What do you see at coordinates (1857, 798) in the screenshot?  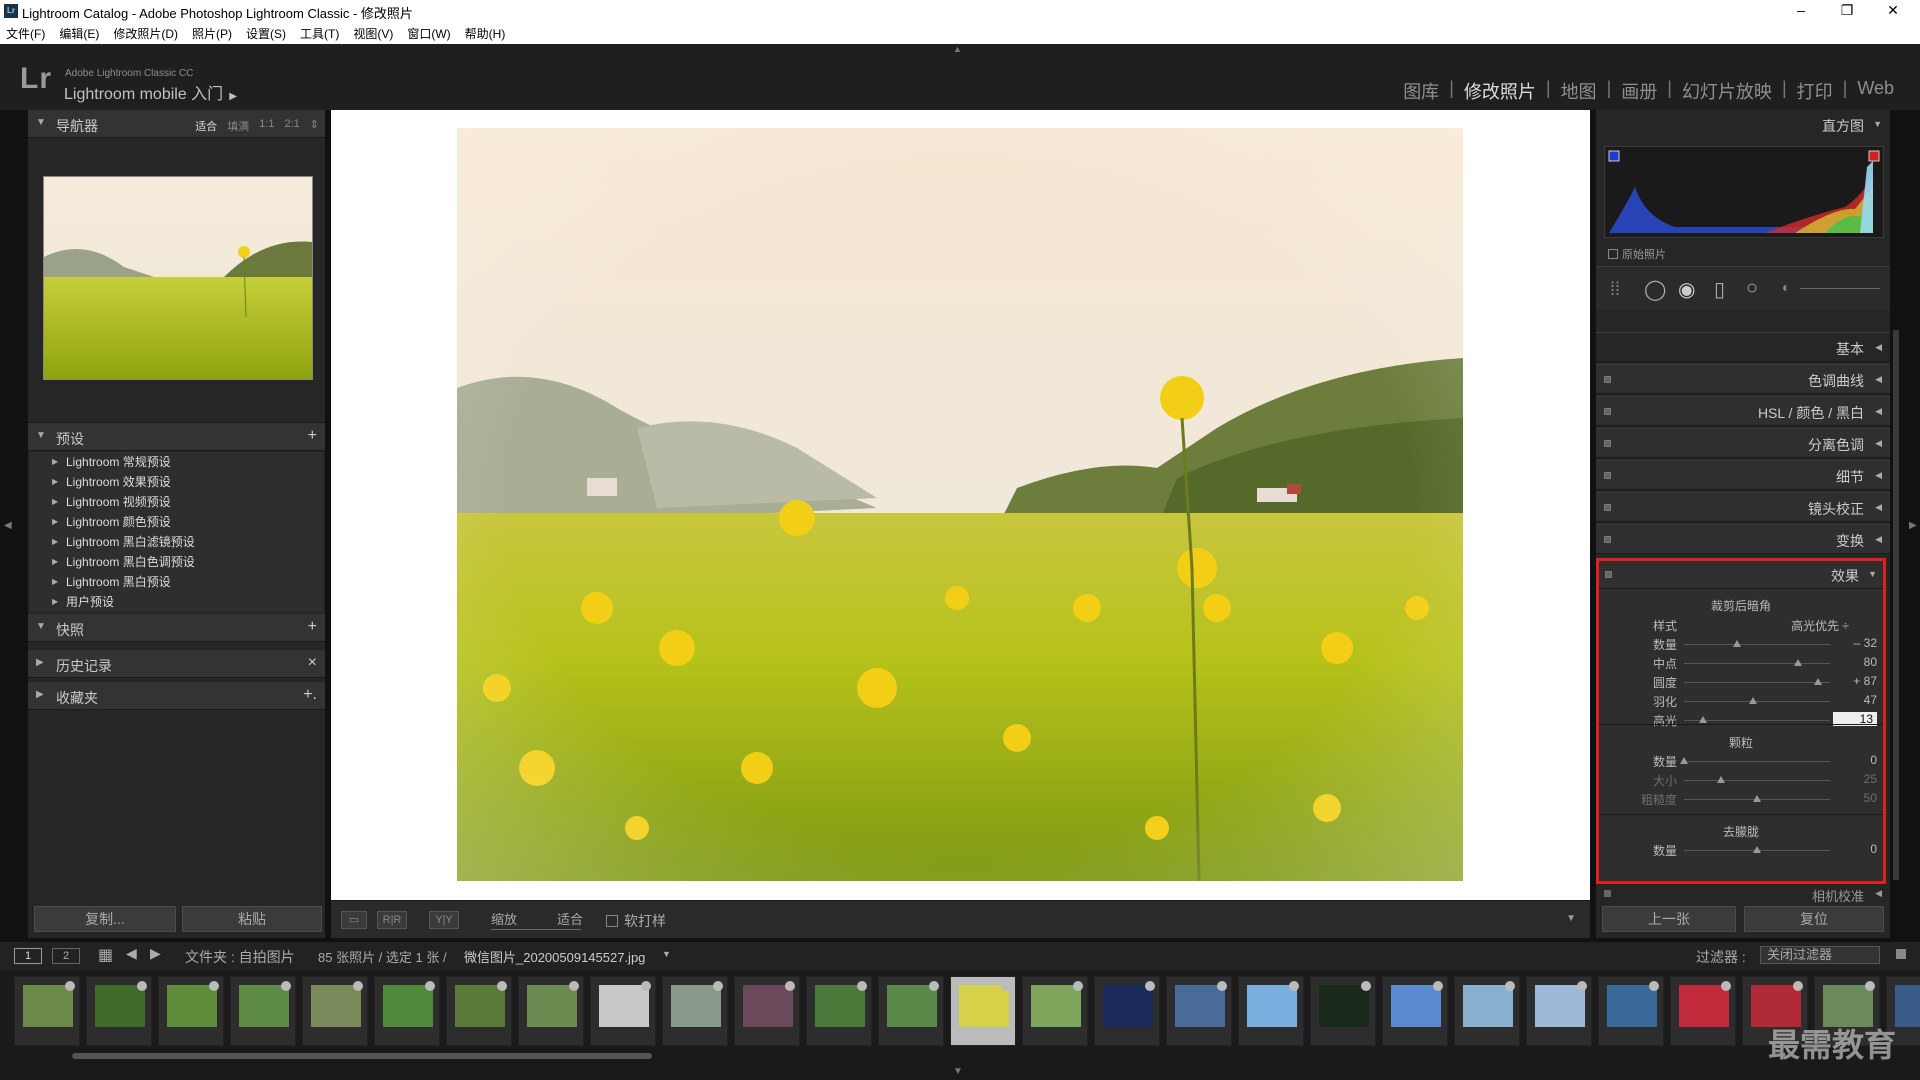 I see `slider-value: 50` at bounding box center [1857, 798].